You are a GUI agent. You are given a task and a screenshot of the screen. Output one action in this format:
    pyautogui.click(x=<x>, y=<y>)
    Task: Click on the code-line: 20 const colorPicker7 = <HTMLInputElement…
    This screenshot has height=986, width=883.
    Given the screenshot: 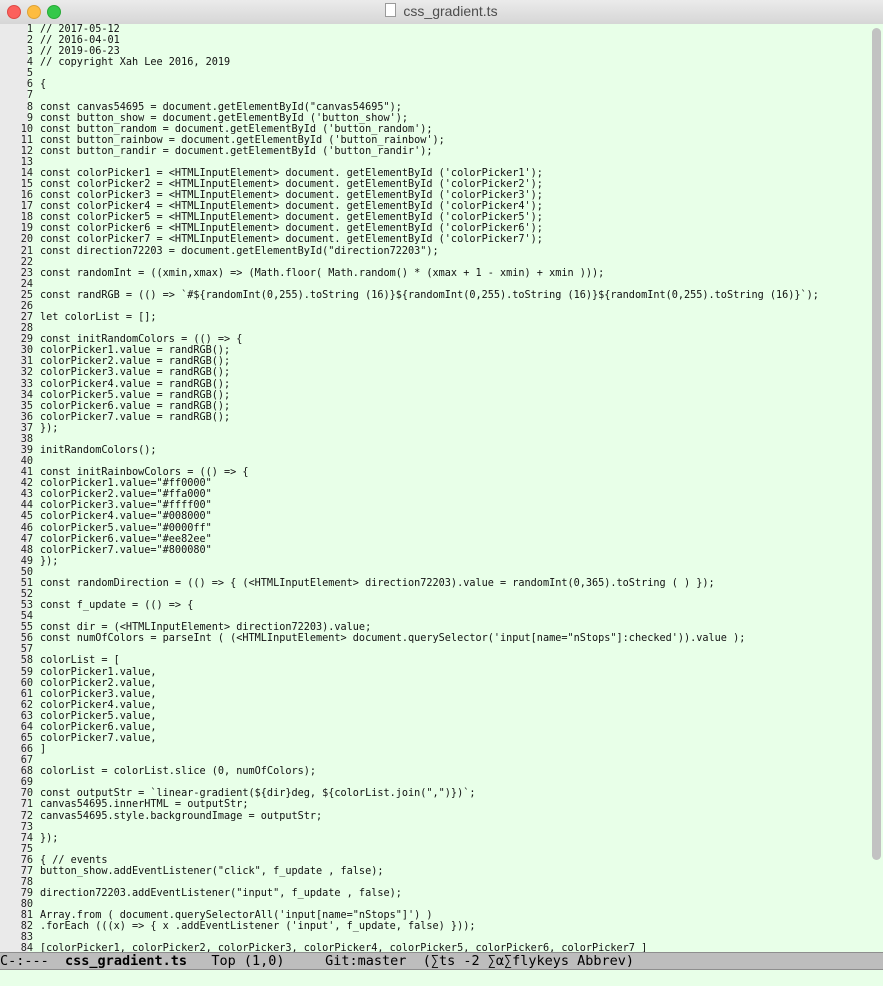 What is the action you would take?
    pyautogui.click(x=409, y=239)
    